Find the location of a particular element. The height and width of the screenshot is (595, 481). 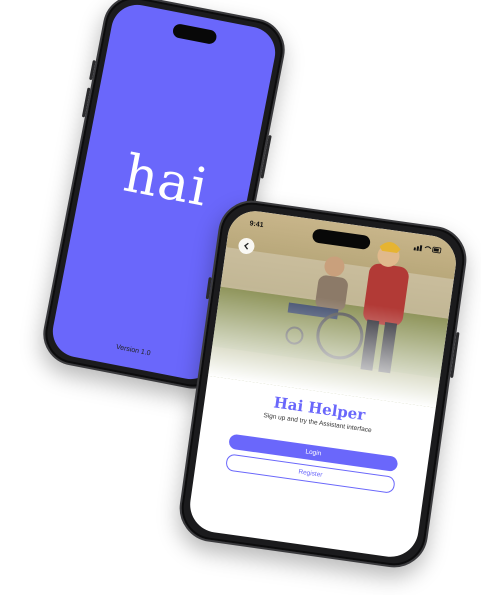

version-label: Version 1.0 is located at coordinates (133, 350).